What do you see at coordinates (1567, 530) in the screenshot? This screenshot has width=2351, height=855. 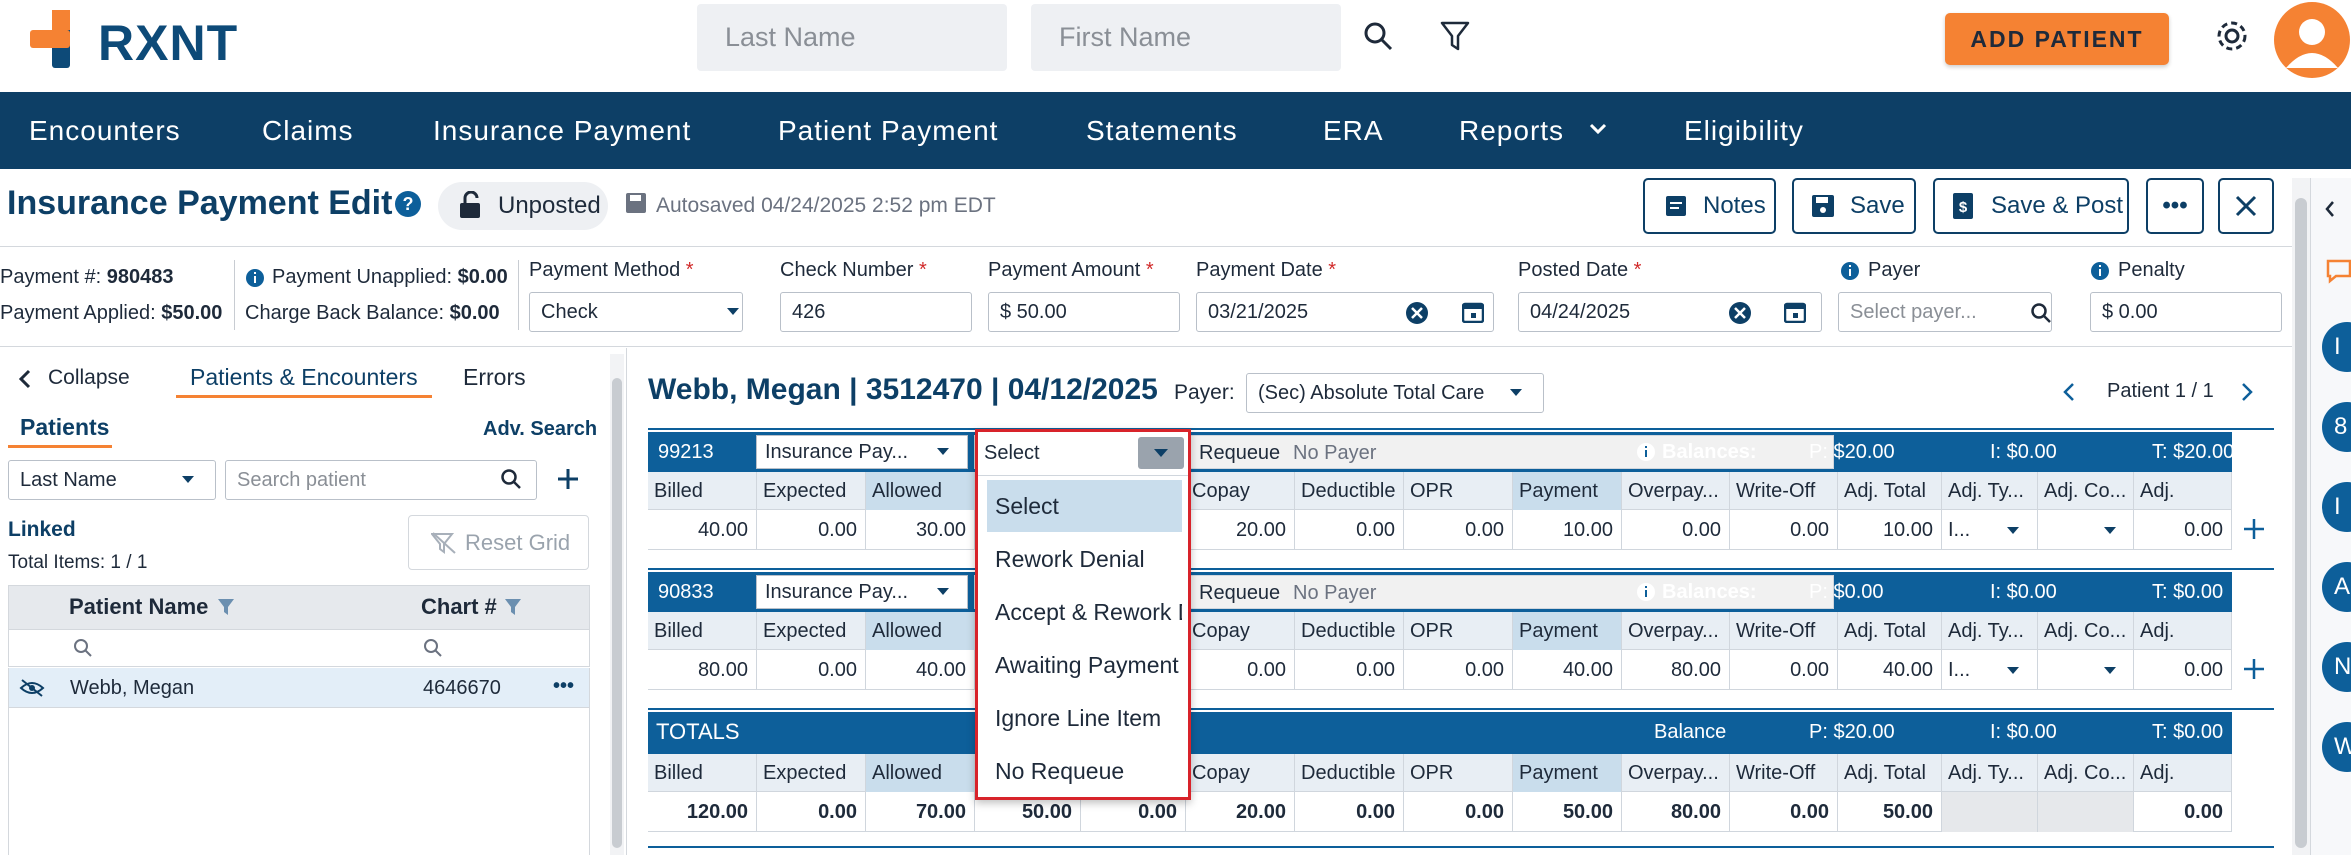 I see `payment-input: 10.00` at bounding box center [1567, 530].